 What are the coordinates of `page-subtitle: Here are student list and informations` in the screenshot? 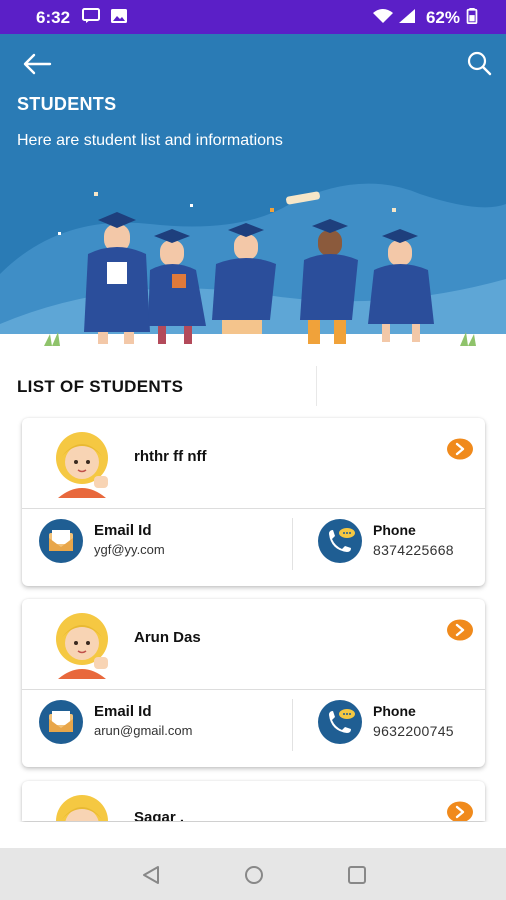 It's located at (150, 140).